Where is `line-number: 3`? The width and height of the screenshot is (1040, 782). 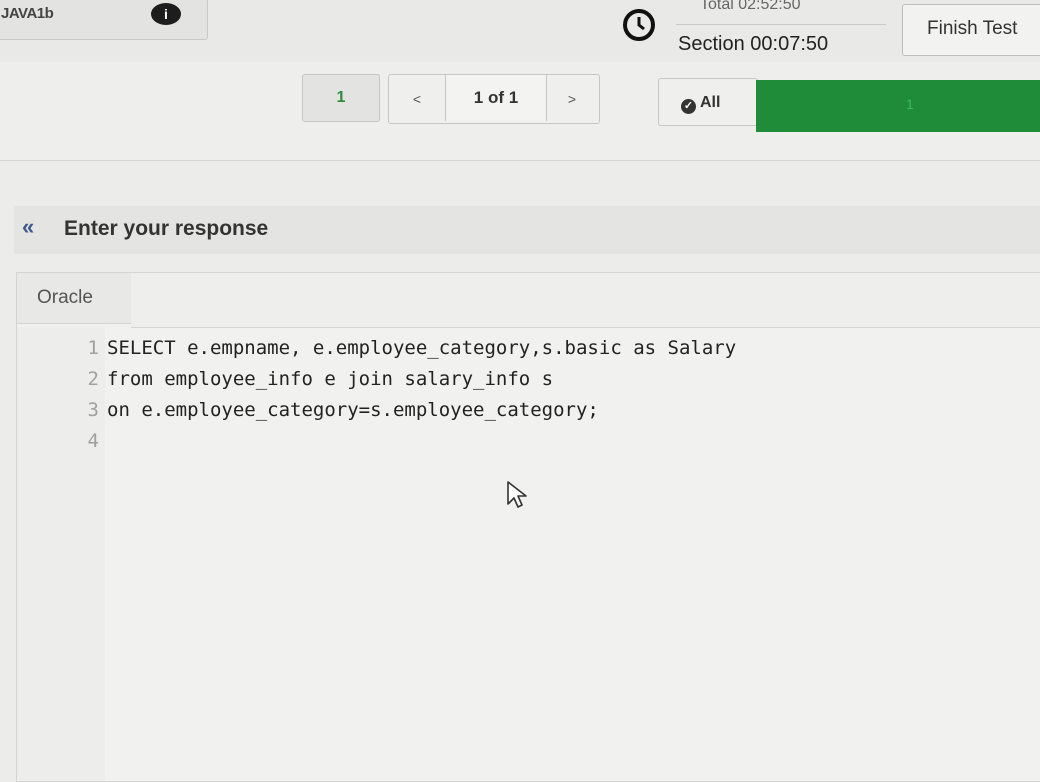 line-number: 3 is located at coordinates (93, 410).